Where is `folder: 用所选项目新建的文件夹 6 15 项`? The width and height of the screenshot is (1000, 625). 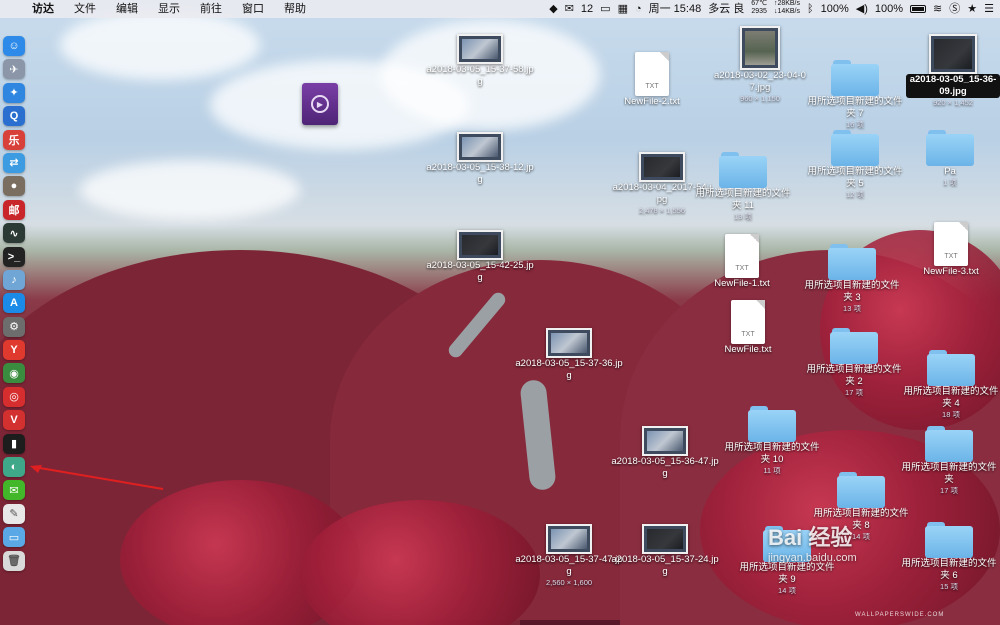 folder: 用所选项目新建的文件夹 6 15 项 is located at coordinates (949, 556).